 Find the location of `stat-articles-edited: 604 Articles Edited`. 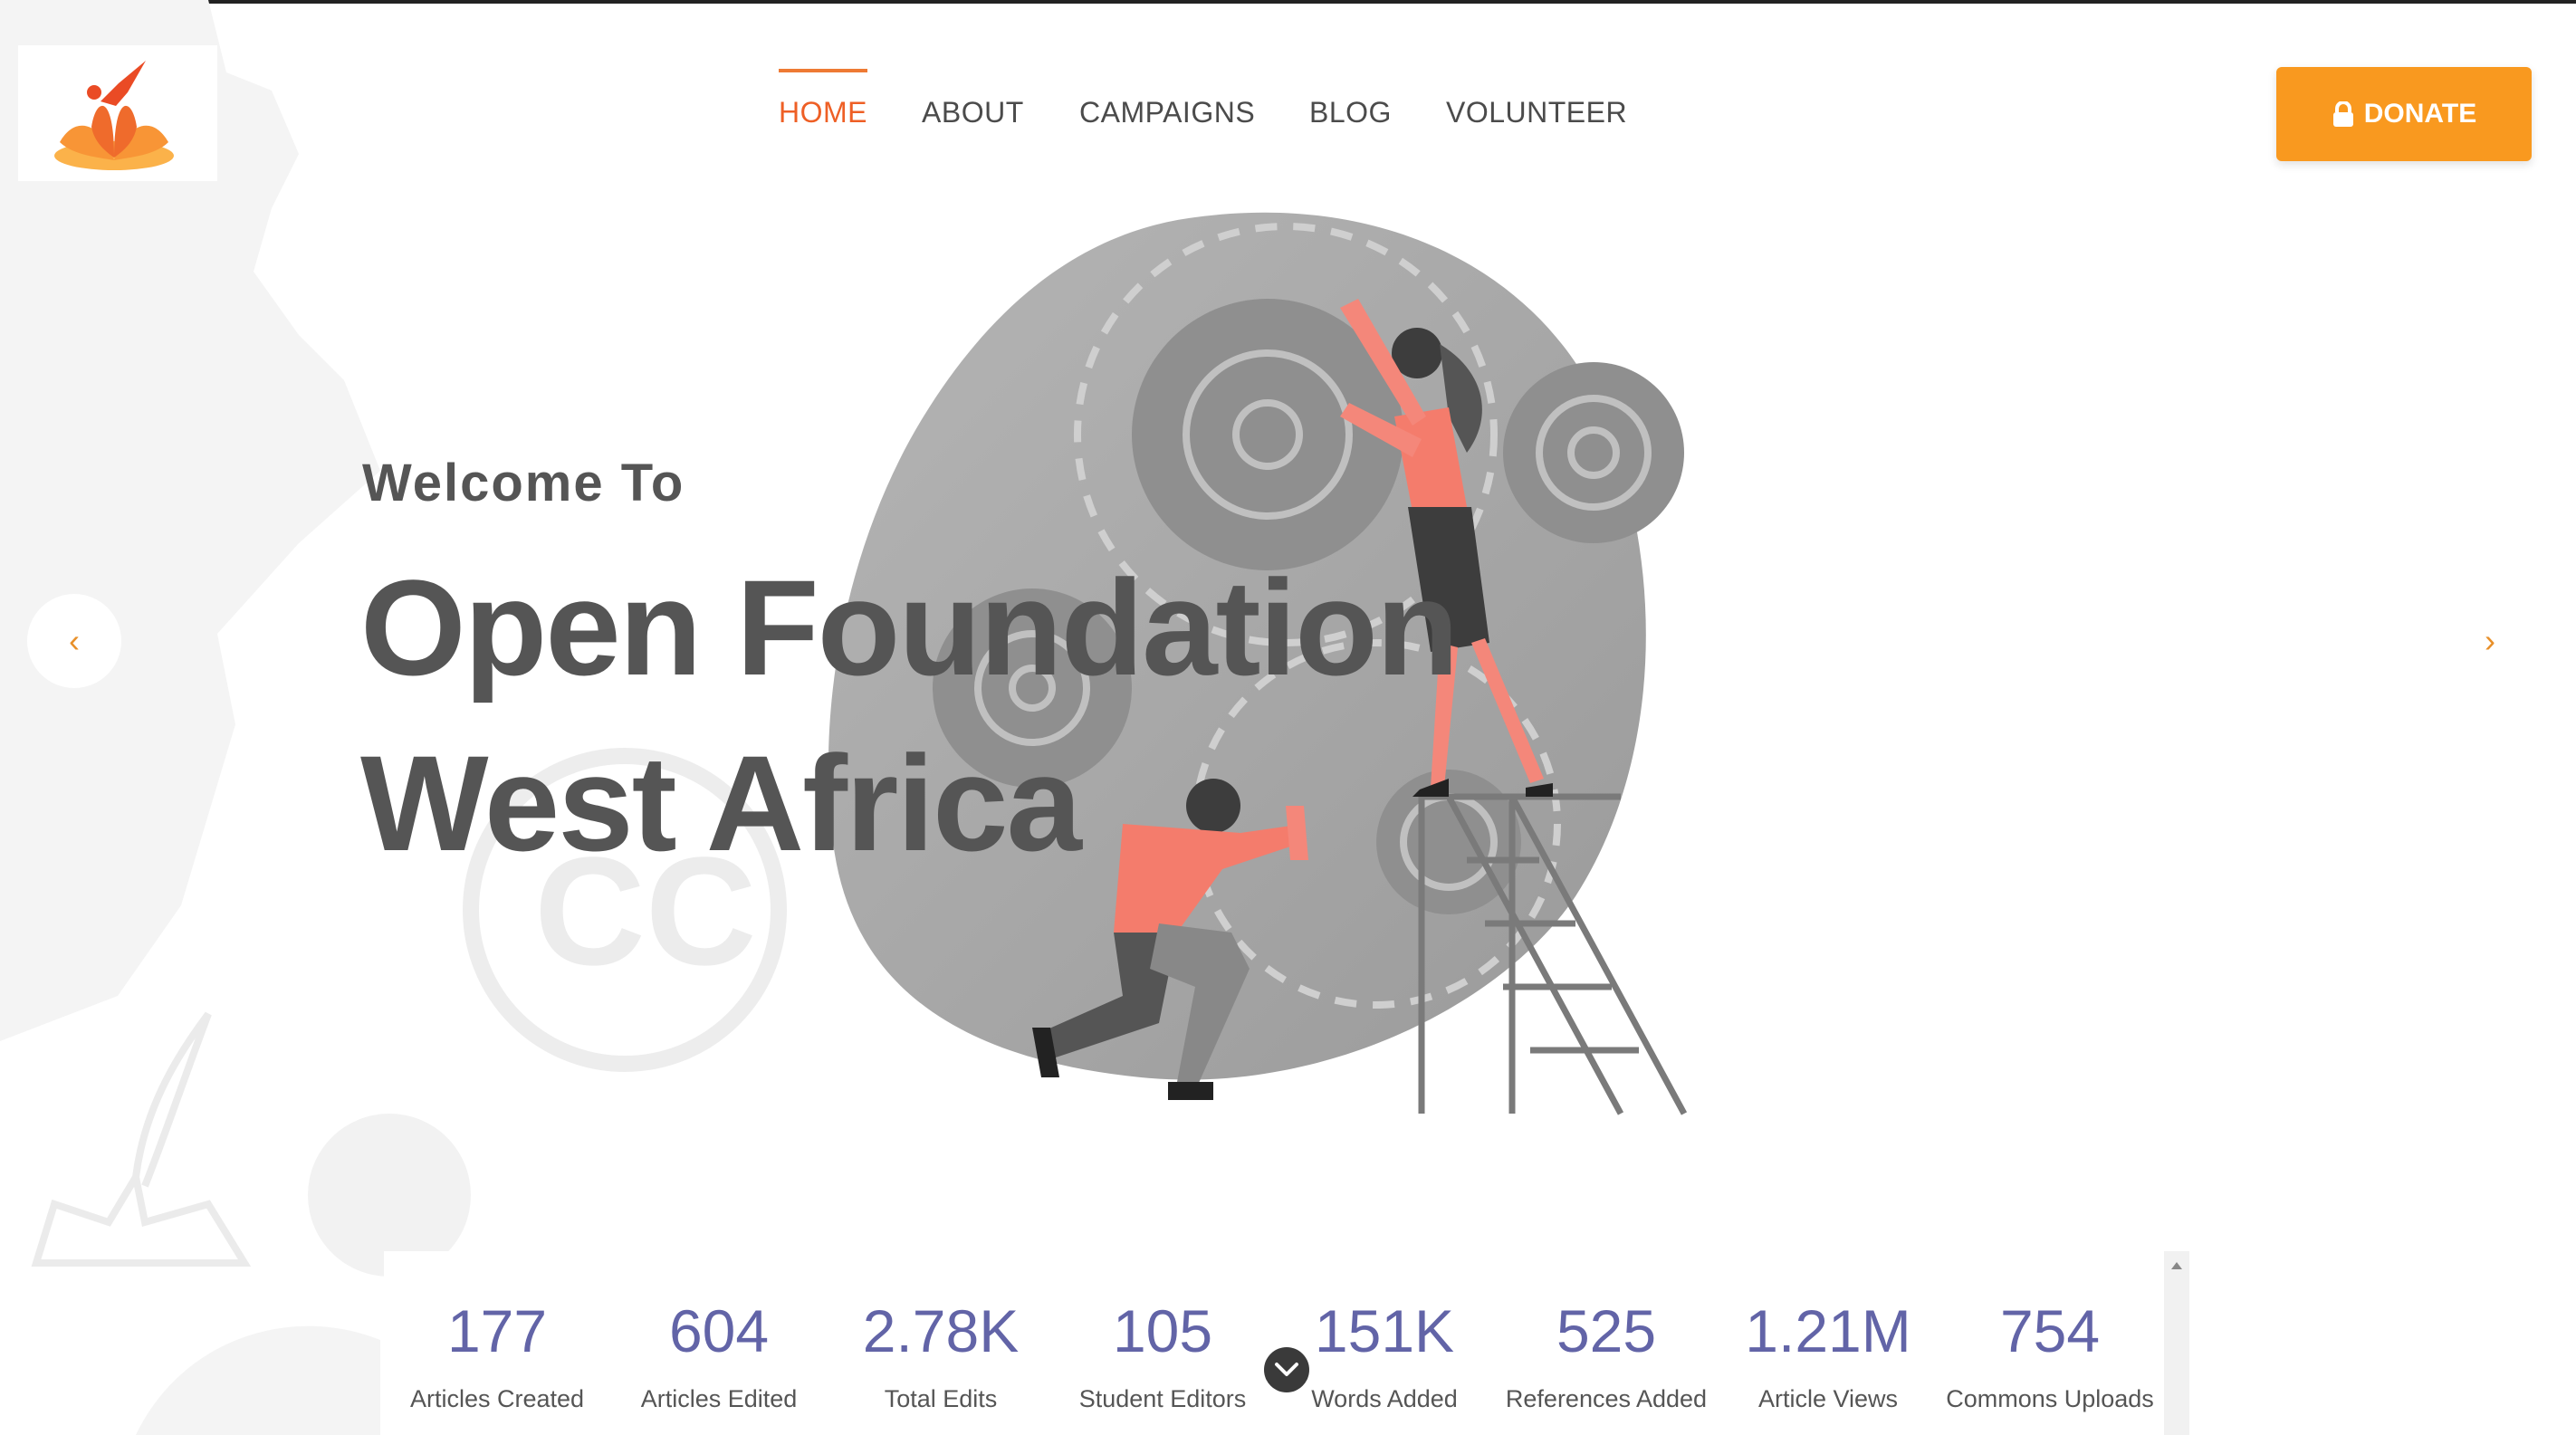

stat-articles-edited: 604 Articles Edited is located at coordinates (719, 1355).